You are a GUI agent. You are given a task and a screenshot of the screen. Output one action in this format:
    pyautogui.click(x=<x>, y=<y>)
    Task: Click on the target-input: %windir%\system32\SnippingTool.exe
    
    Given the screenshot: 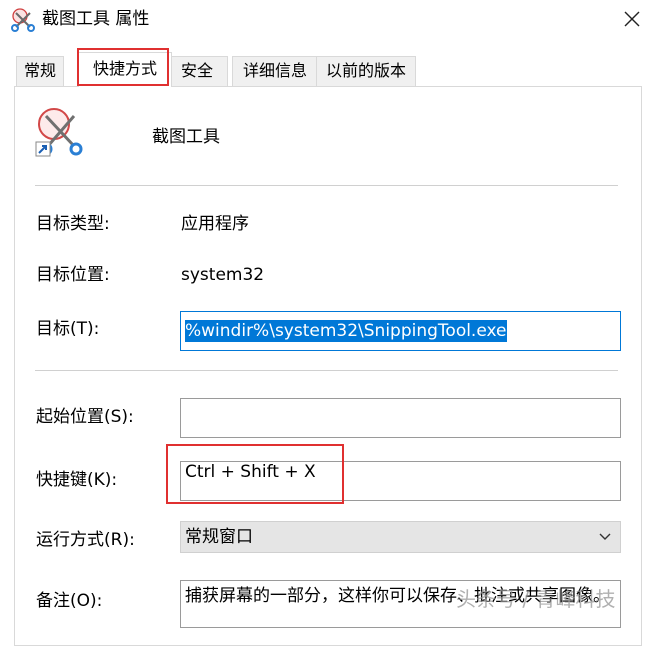 What is the action you would take?
    pyautogui.click(x=400, y=331)
    